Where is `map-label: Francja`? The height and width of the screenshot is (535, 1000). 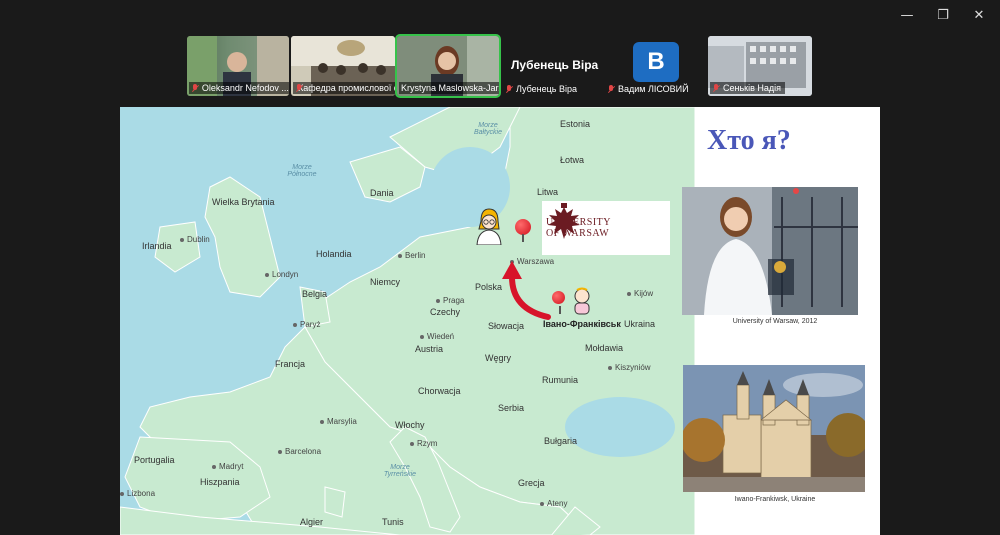
map-label: Francja is located at coordinates (290, 364).